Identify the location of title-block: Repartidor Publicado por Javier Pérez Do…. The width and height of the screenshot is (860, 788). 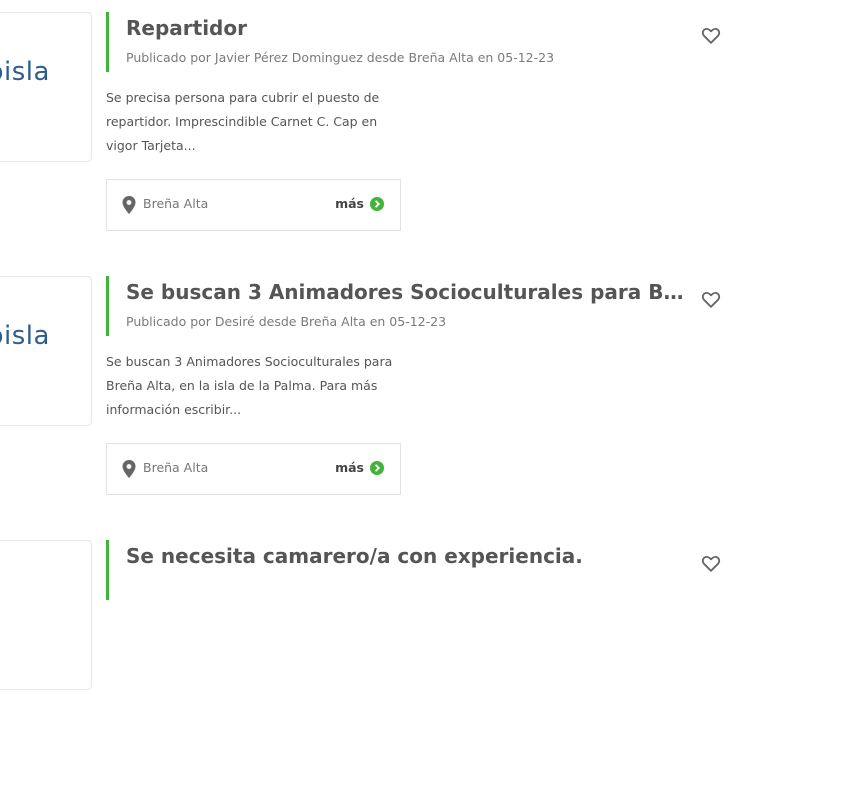
(397, 42).